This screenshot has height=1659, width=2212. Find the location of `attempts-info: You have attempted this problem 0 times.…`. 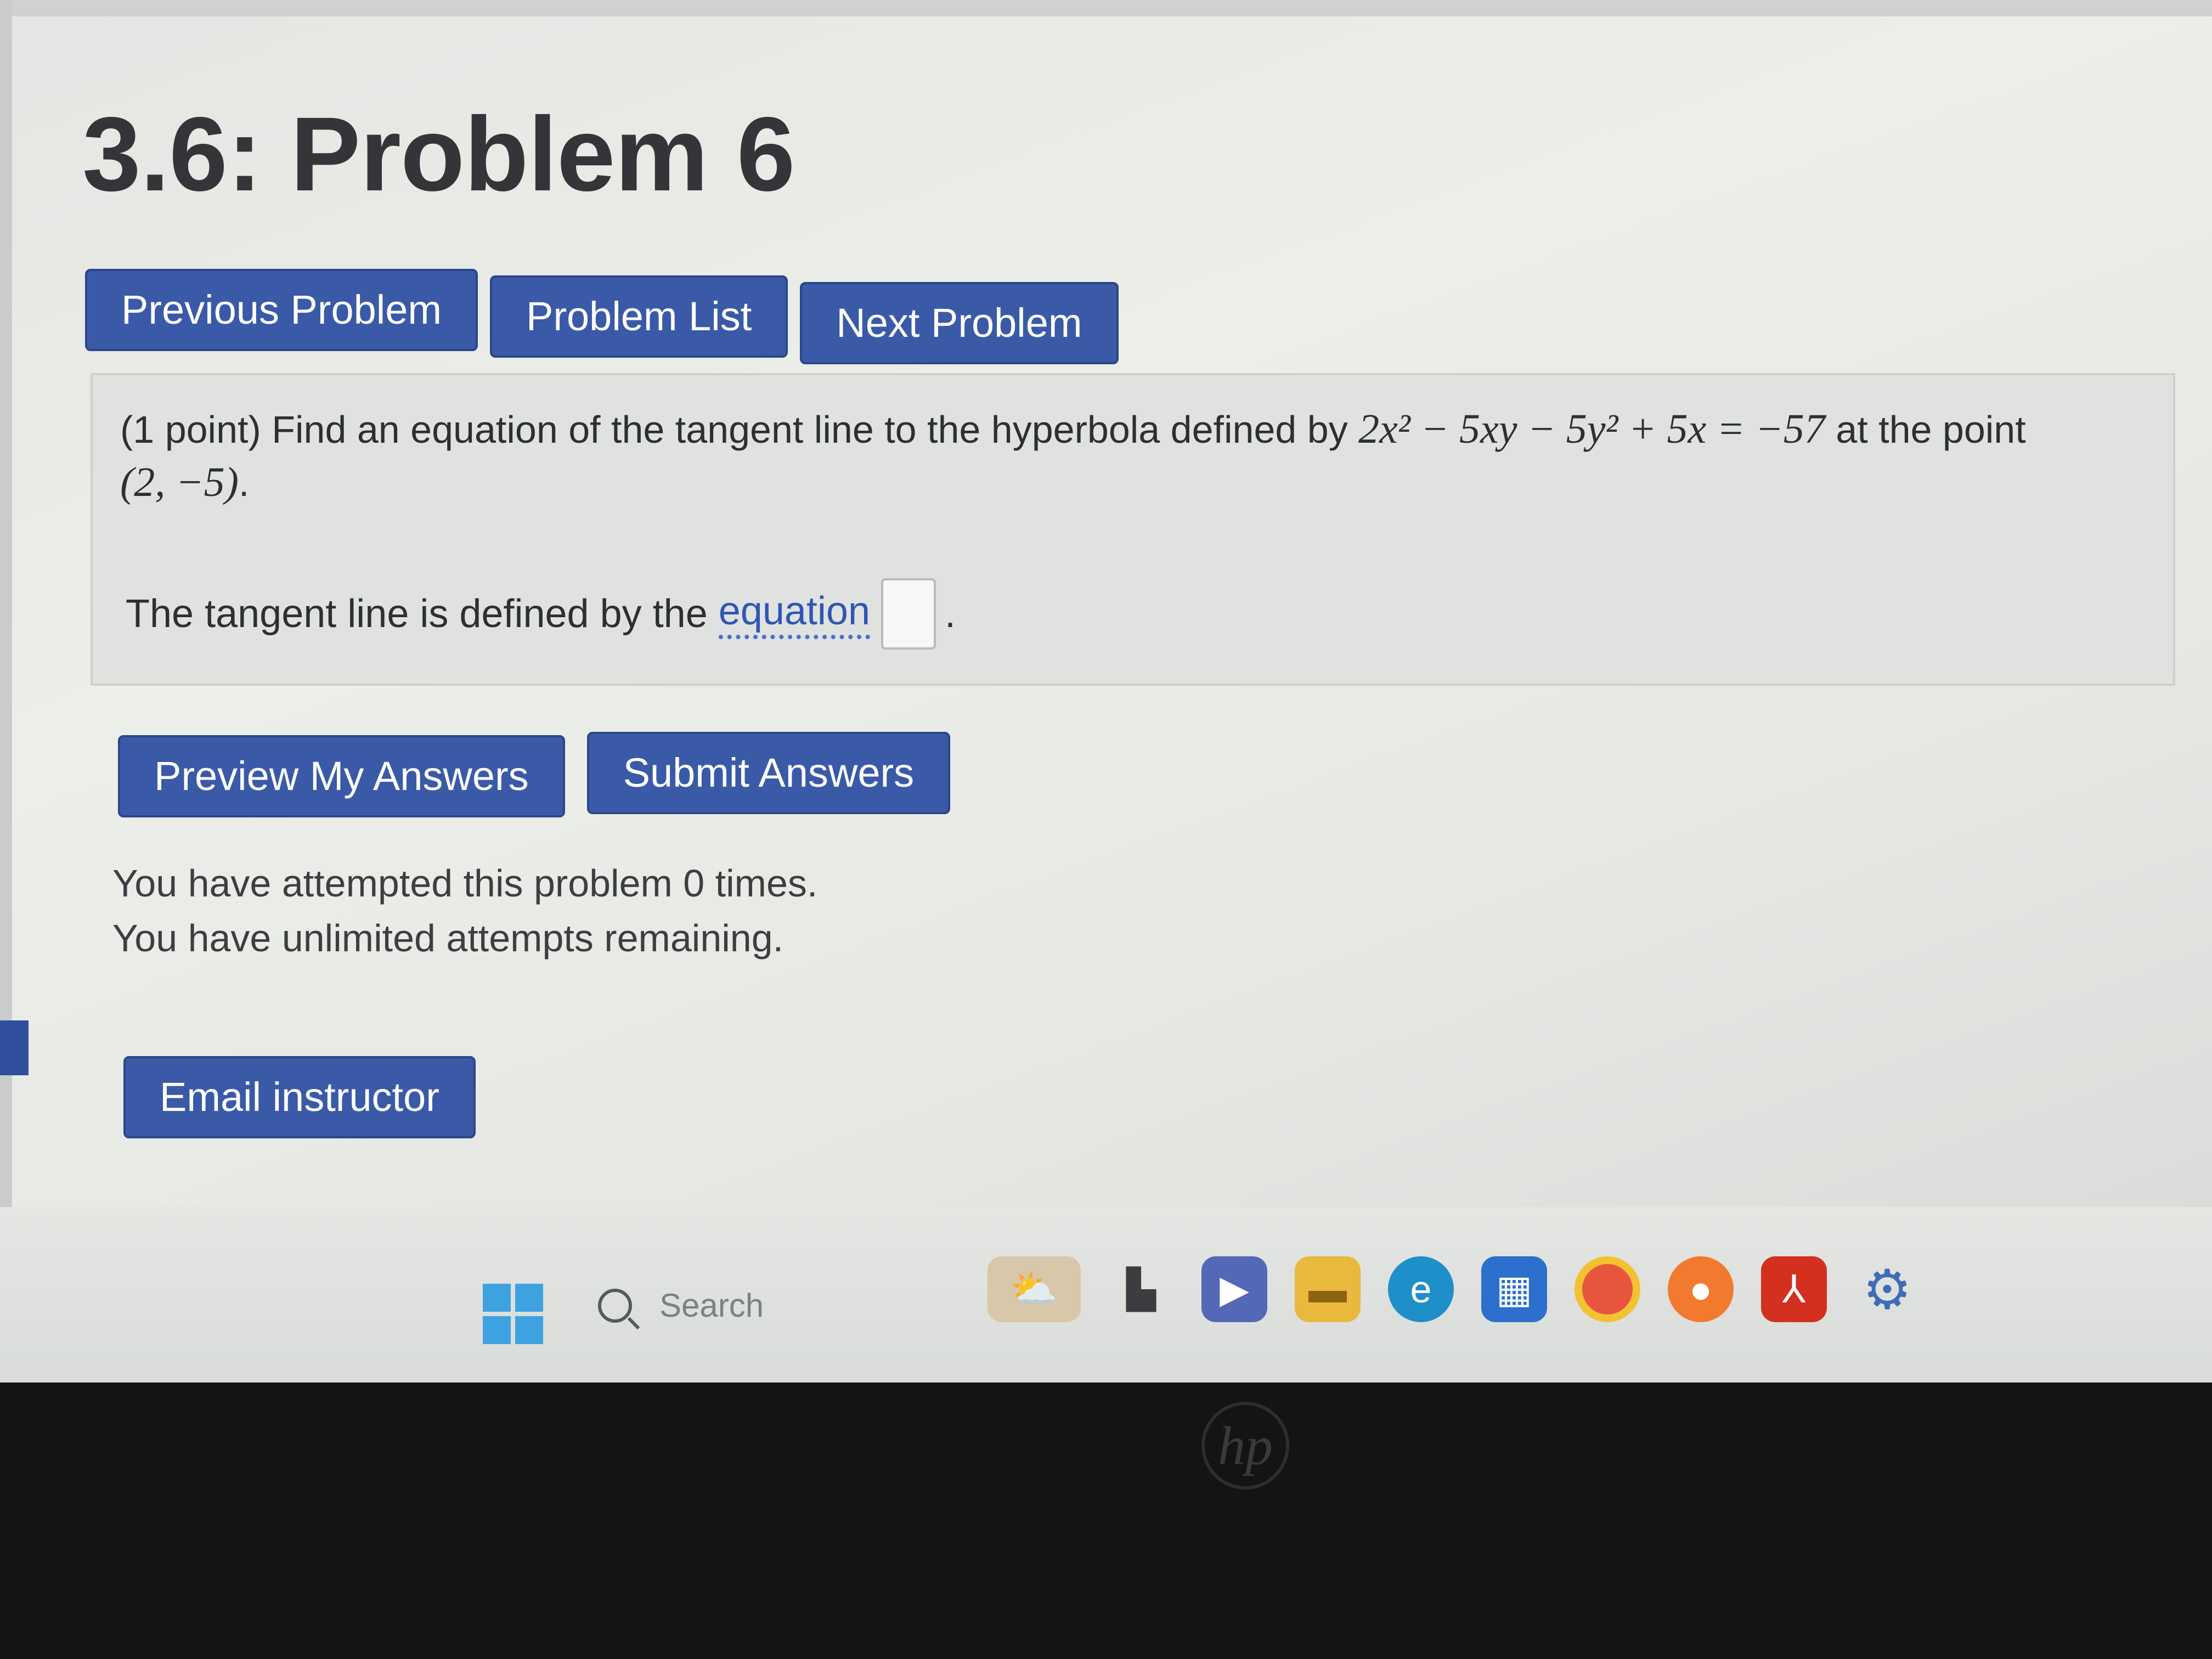

attempts-info: You have attempted this problem 0 times.… is located at coordinates (465, 911).